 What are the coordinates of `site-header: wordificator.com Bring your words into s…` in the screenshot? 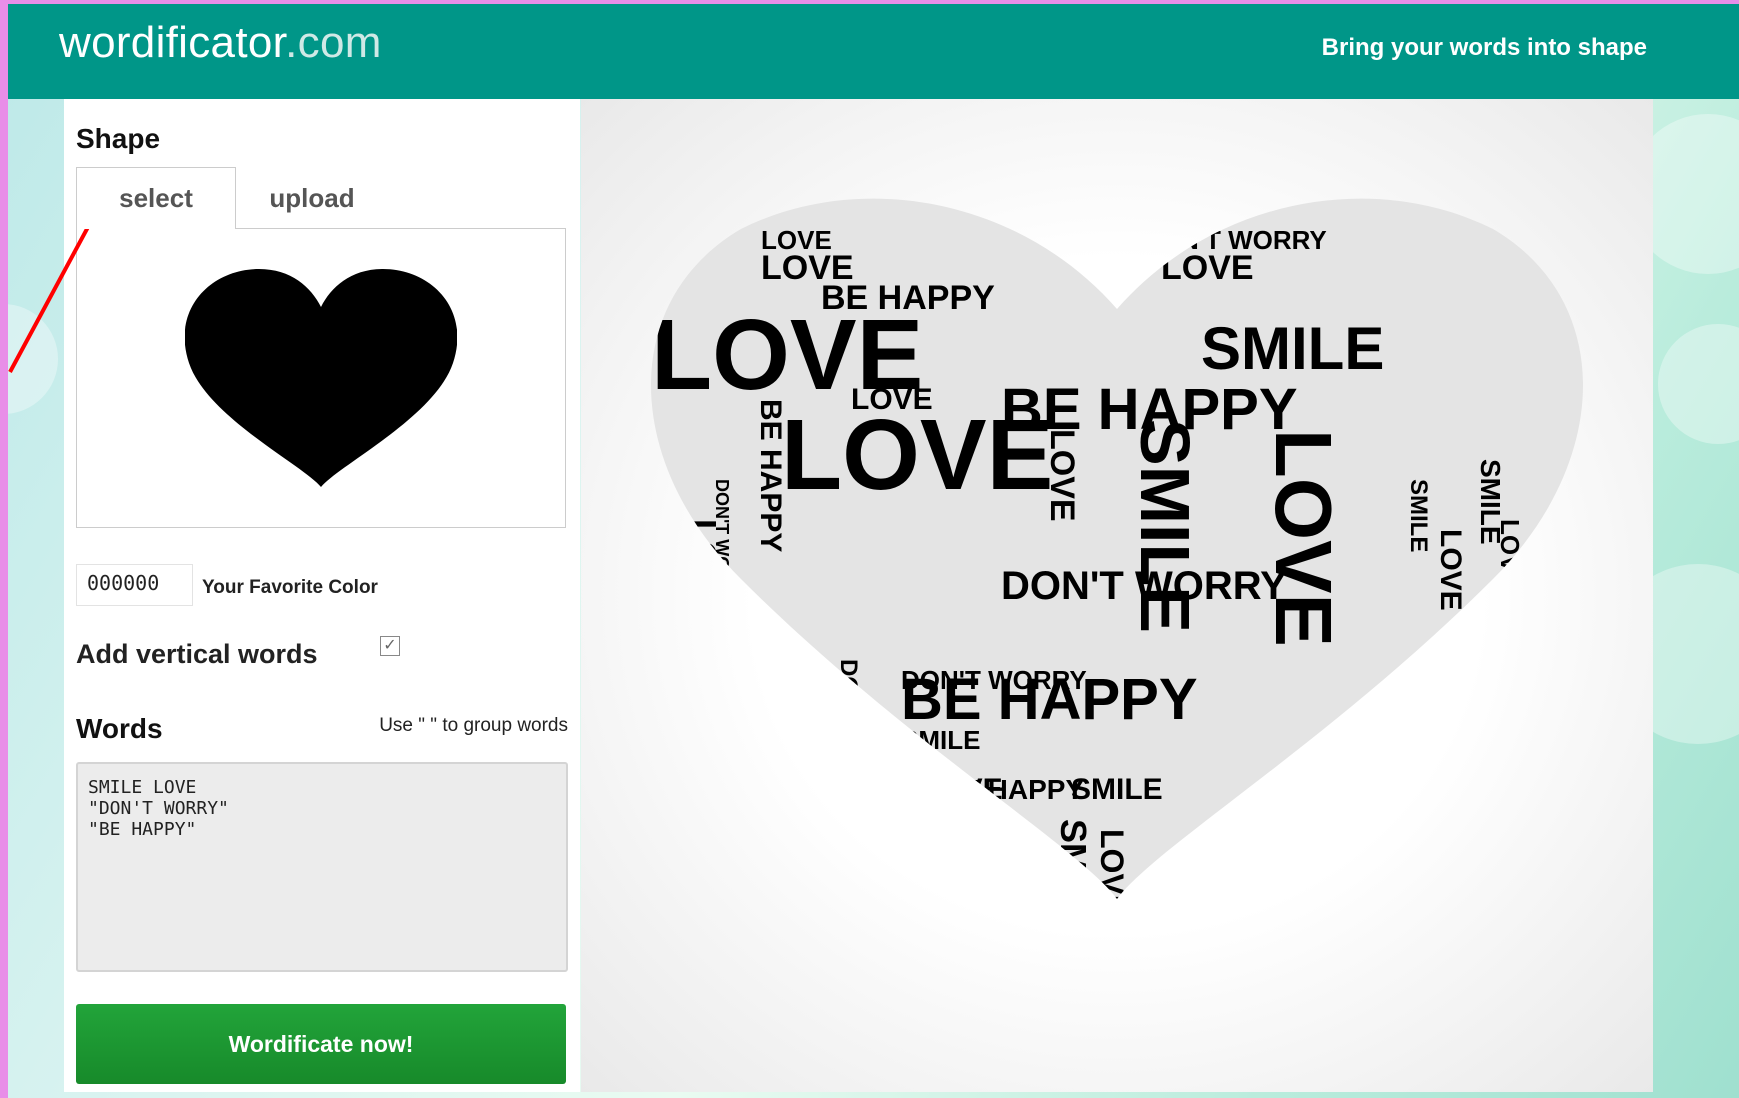 It's located at (873, 51).